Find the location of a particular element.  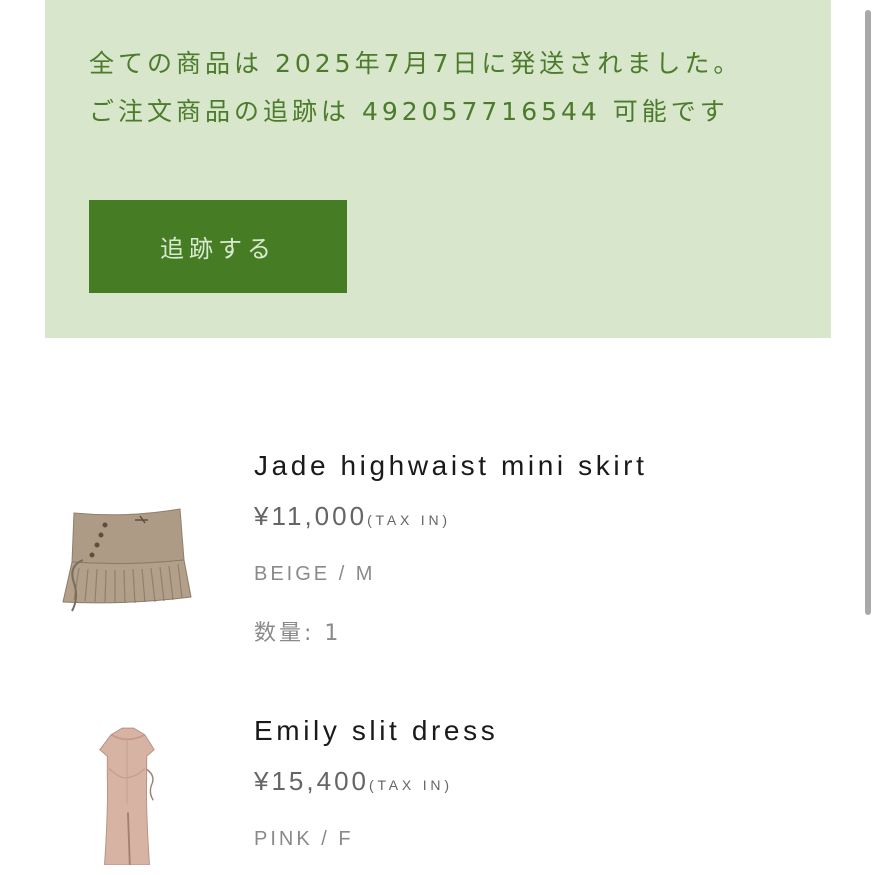

product-price: ¥11,000(TAX IN) is located at coordinates (352, 516).